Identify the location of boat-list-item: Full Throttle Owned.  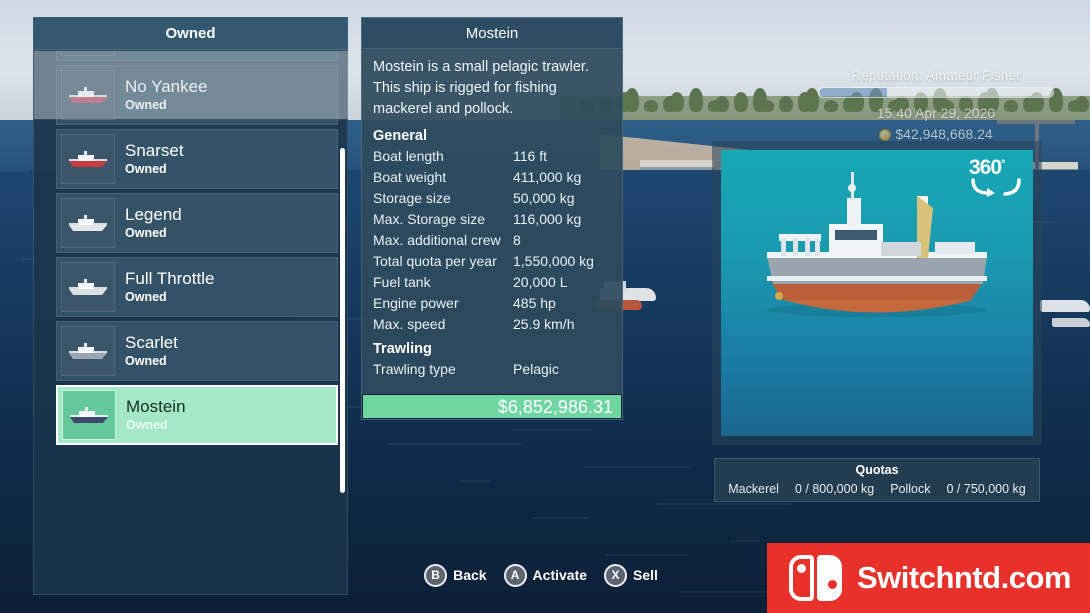
(197, 287).